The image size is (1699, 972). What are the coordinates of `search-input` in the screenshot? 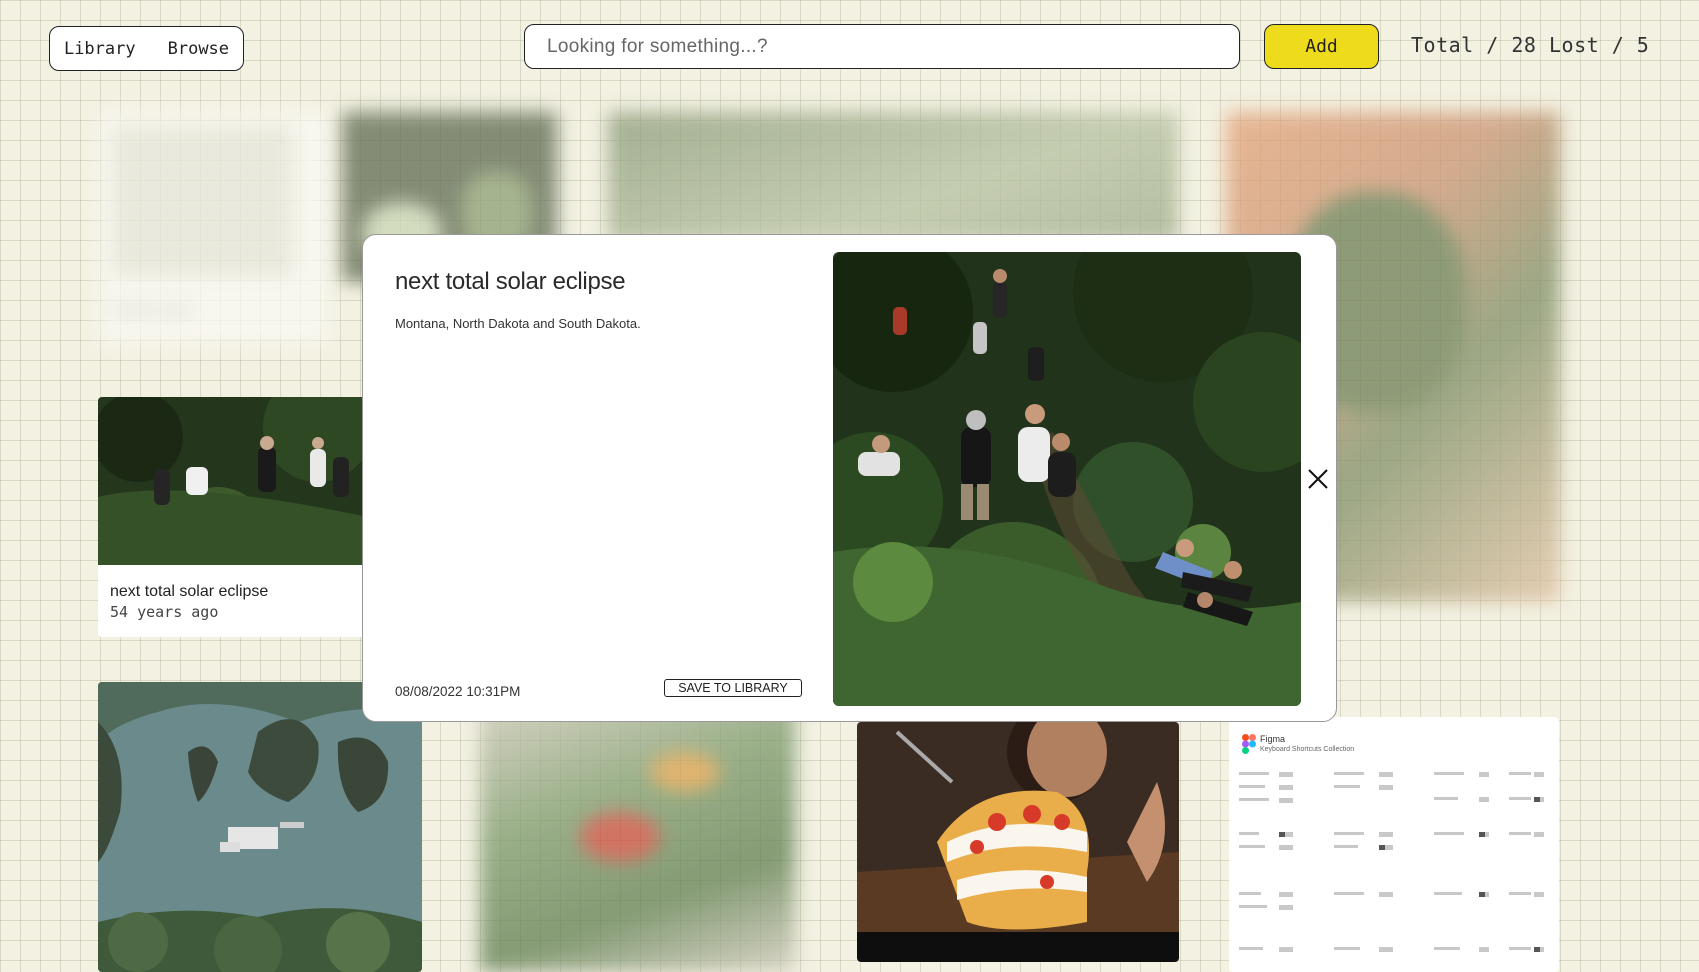 It's located at (882, 46).